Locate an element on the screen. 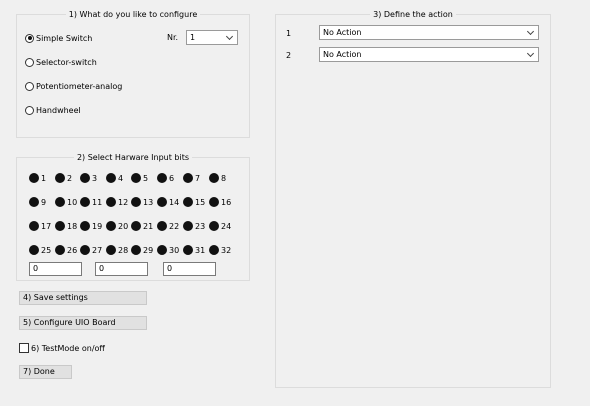 This screenshot has width=590, height=406. bit-label: 27 is located at coordinates (97, 250).